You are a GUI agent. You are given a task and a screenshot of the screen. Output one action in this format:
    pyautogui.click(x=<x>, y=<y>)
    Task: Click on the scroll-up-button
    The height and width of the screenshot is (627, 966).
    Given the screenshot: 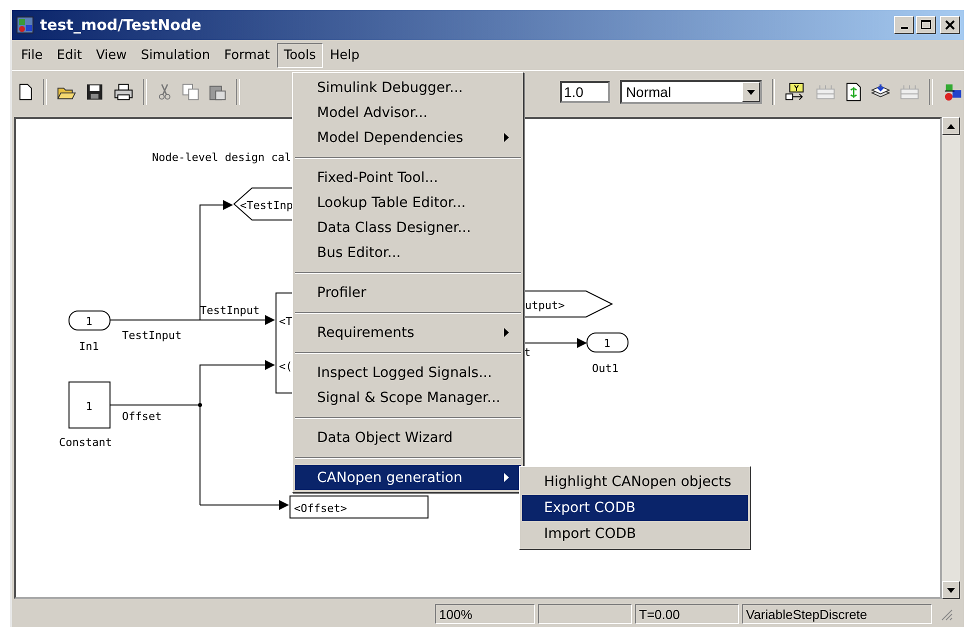 What is the action you would take?
    pyautogui.click(x=951, y=126)
    